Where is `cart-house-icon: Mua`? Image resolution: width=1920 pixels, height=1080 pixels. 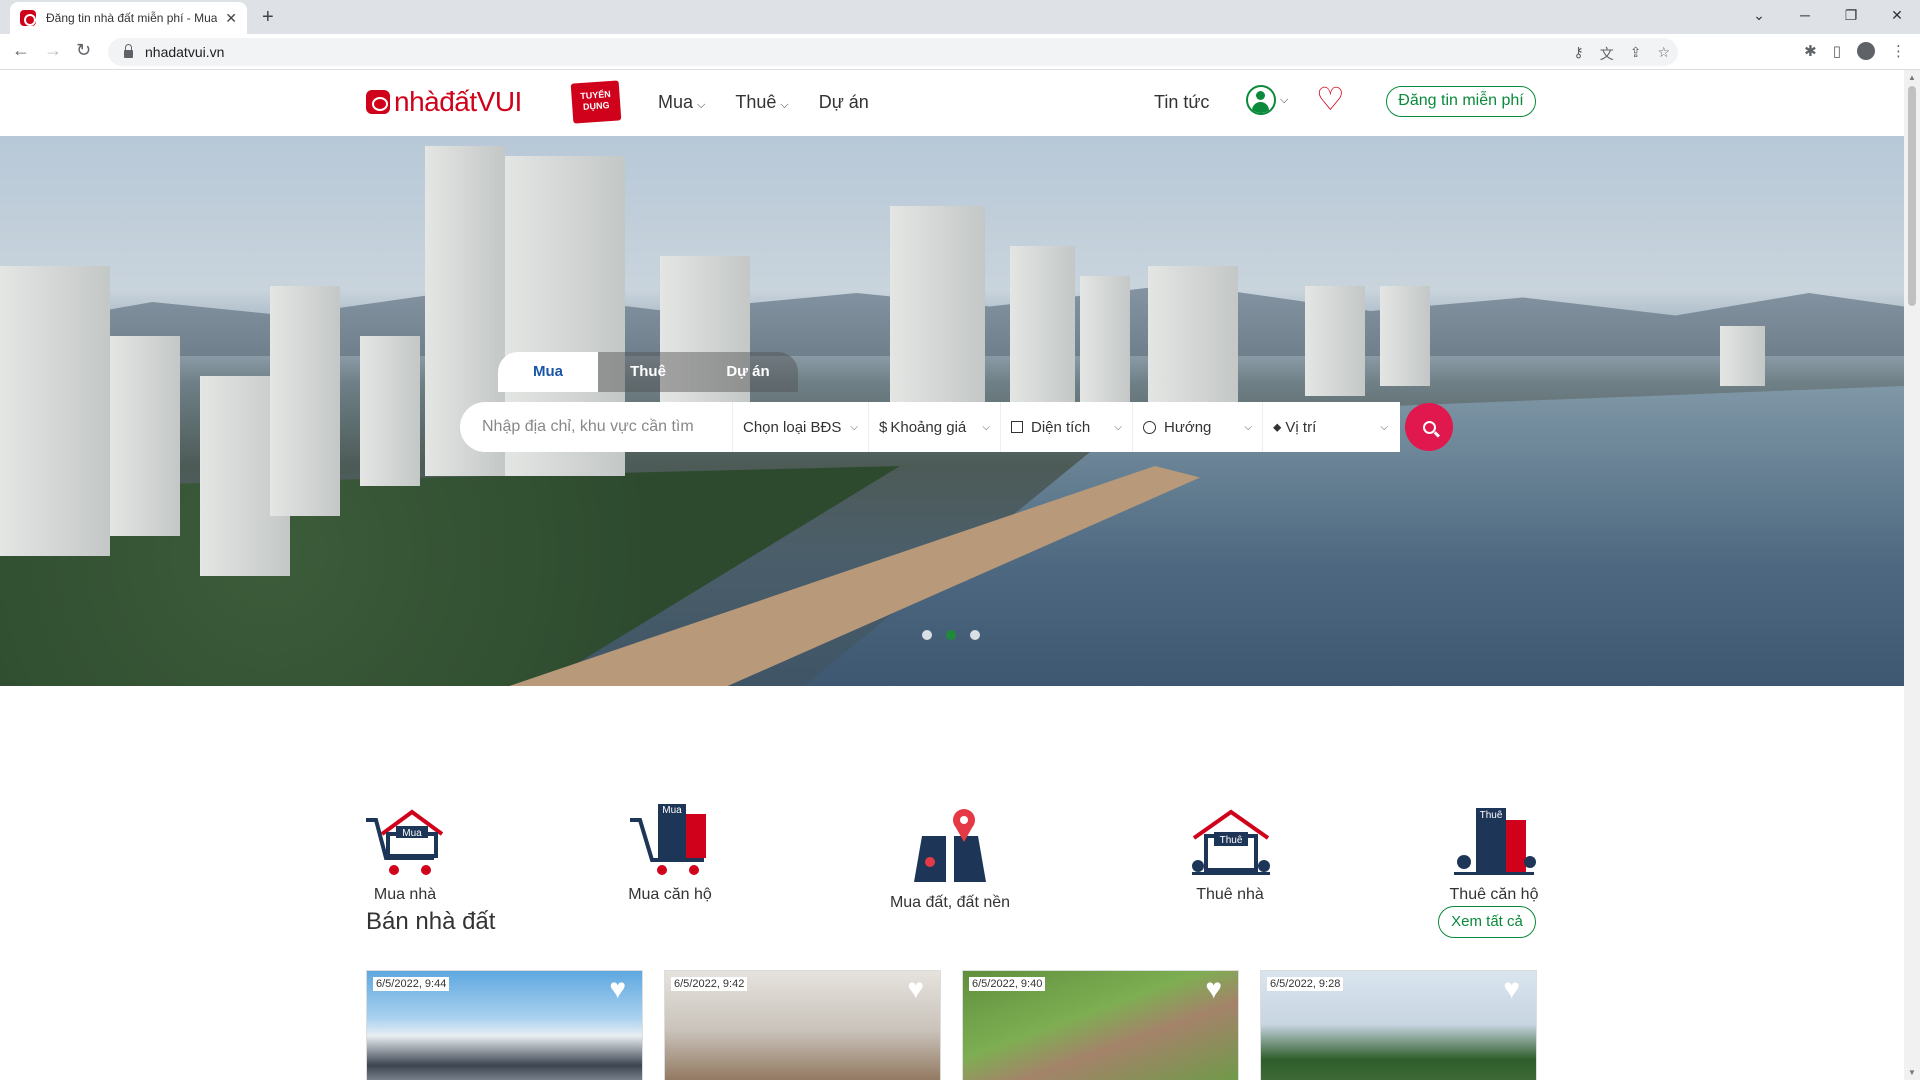
cart-house-icon: Mua is located at coordinates (405, 842).